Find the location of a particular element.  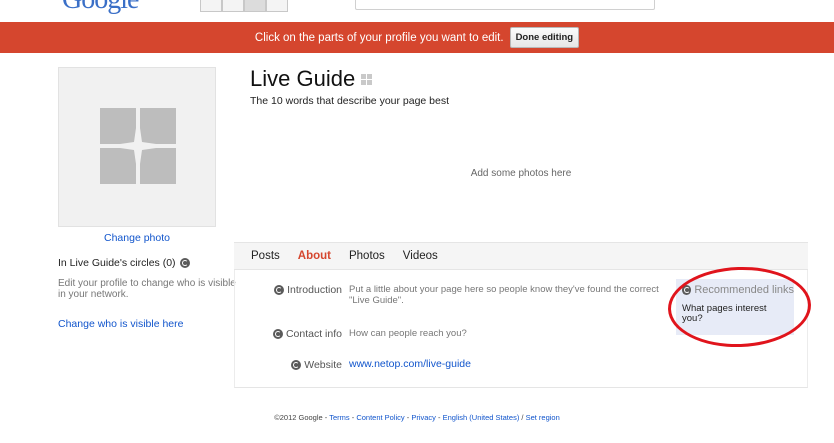

circles-label: In Live Guide's circles (0) is located at coordinates (117, 263).